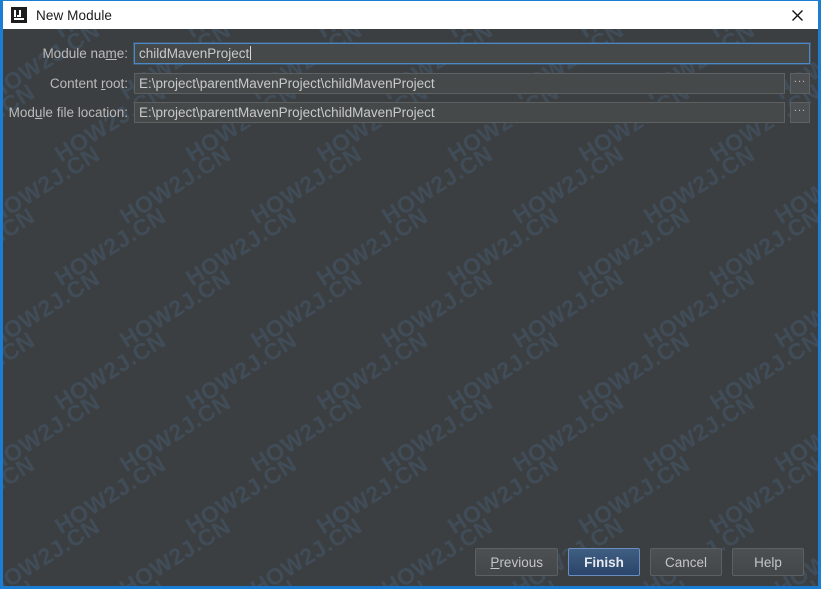 The image size is (821, 589). I want to click on finish-button: Finish, so click(603, 562).